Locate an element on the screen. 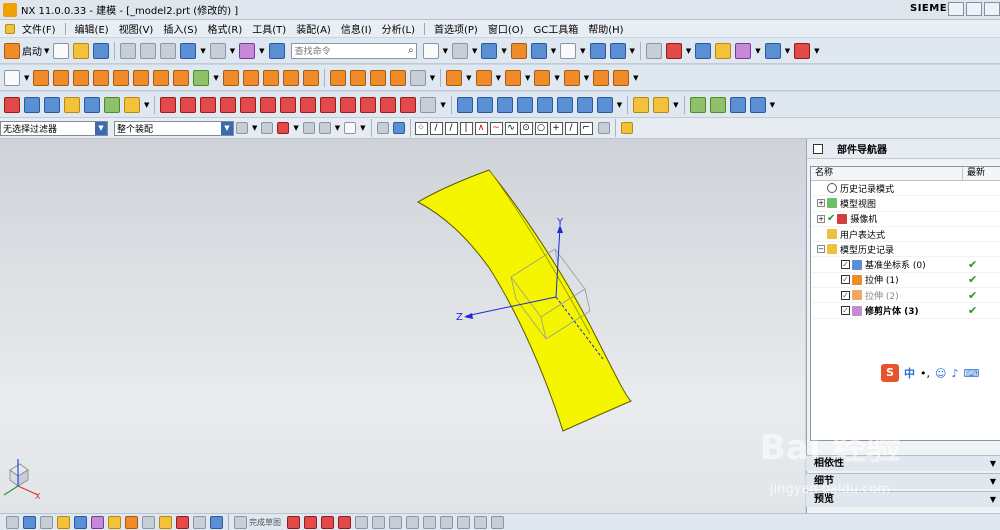 This screenshot has width=1000, height=530. repeat-command-icon is located at coordinates (247, 50).